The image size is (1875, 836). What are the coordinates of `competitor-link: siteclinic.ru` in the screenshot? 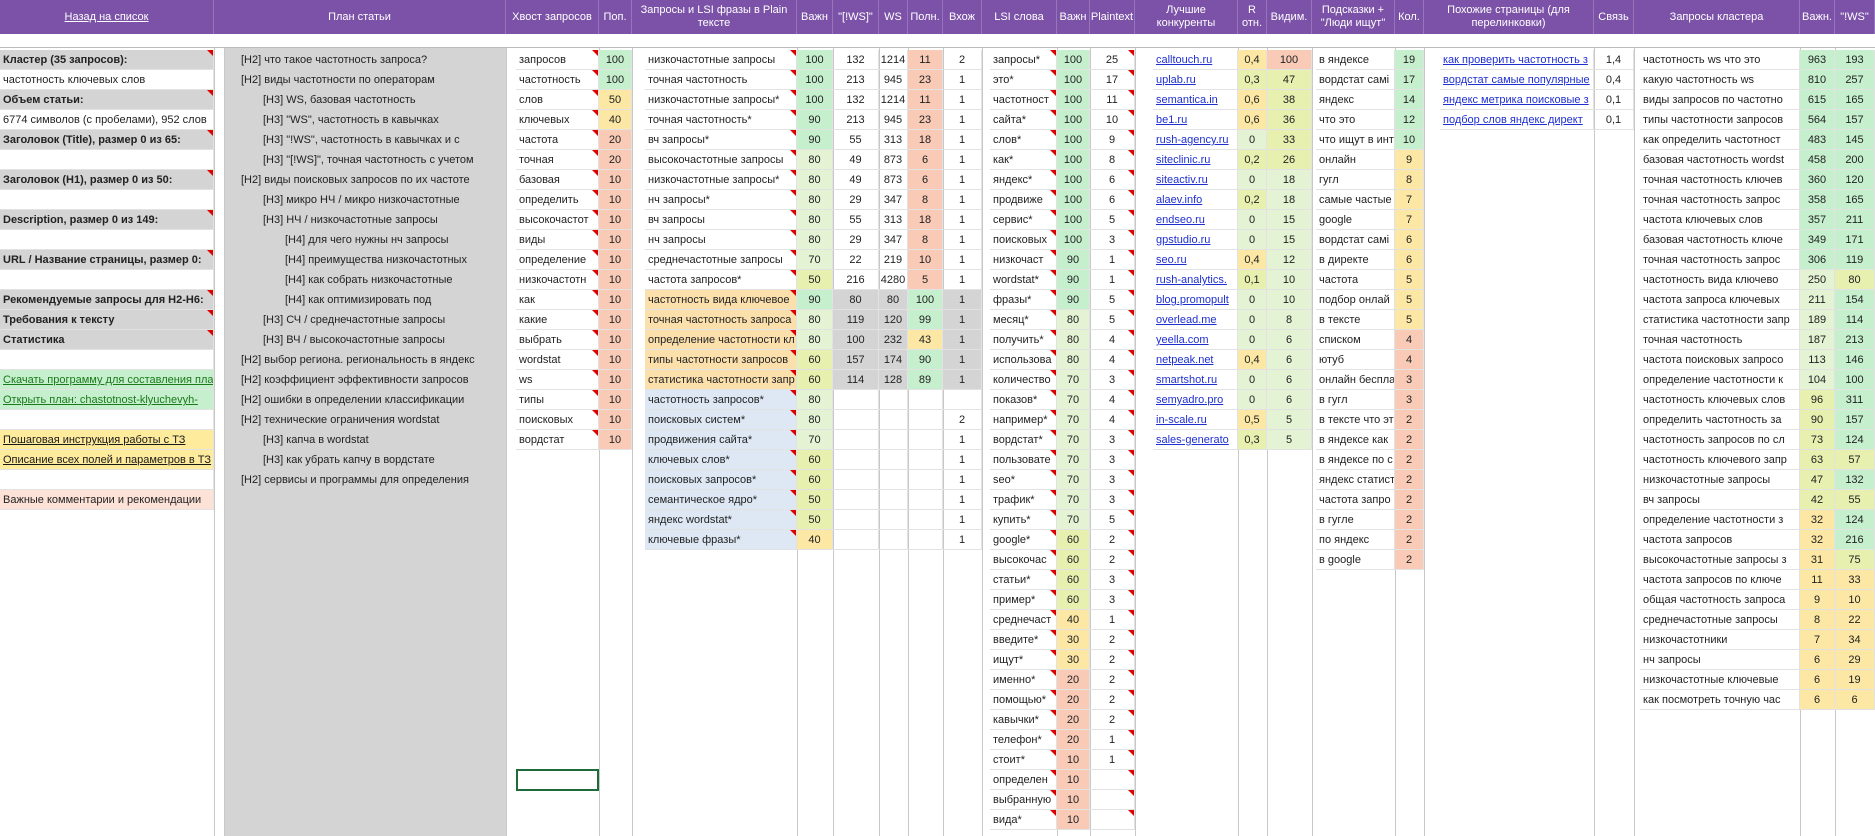 It's located at (1195, 160).